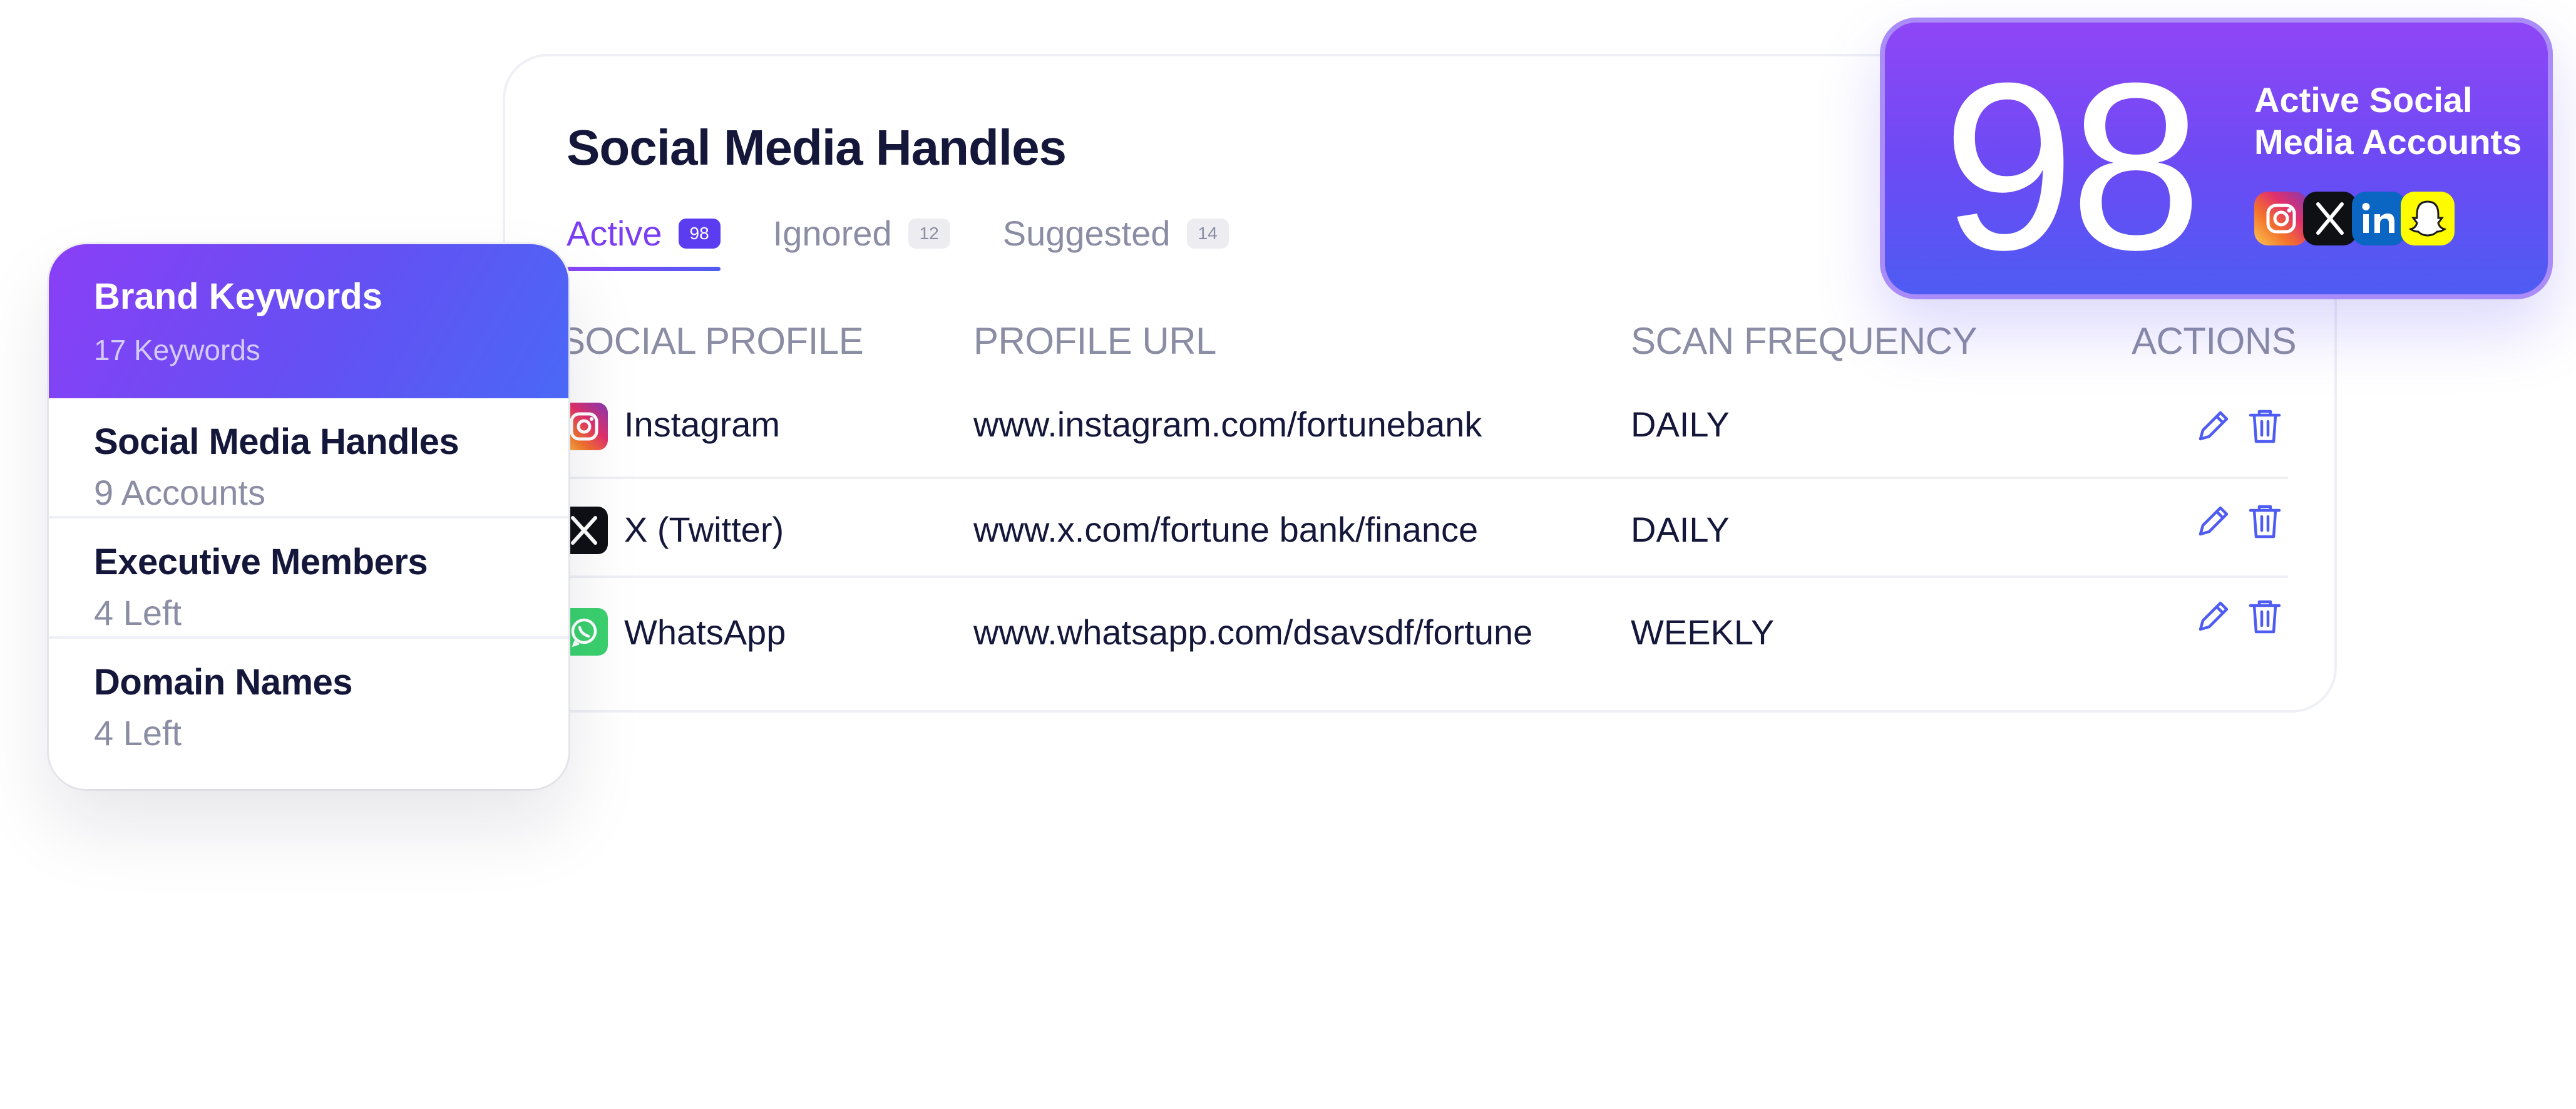 The width and height of the screenshot is (2576, 1109). I want to click on tab-active: Active 98, so click(644, 242).